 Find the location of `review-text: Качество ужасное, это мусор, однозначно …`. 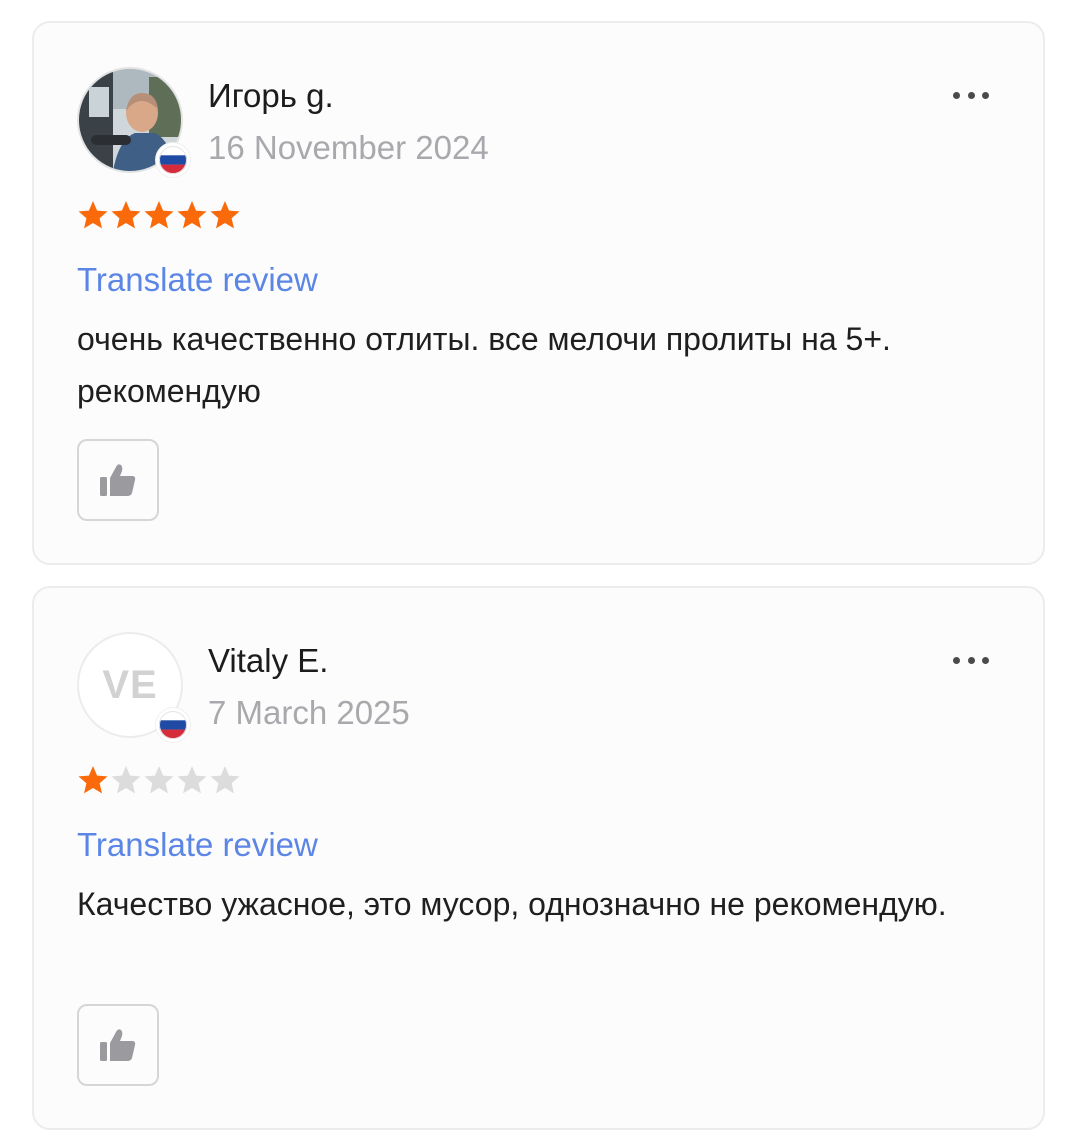

review-text: Качество ужасное, это мусор, однозначно … is located at coordinates (512, 904).